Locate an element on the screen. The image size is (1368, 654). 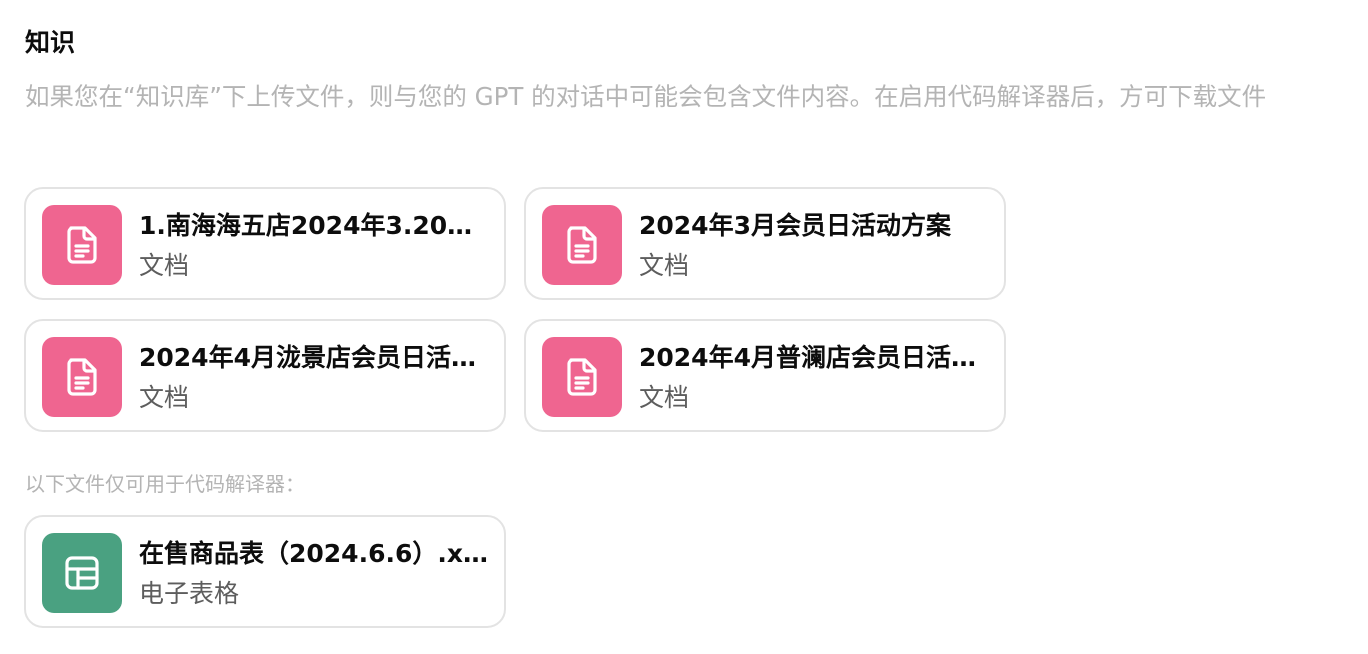
file-card: 2024年4月泷景店会员日活动方案 文档 is located at coordinates (265, 375).